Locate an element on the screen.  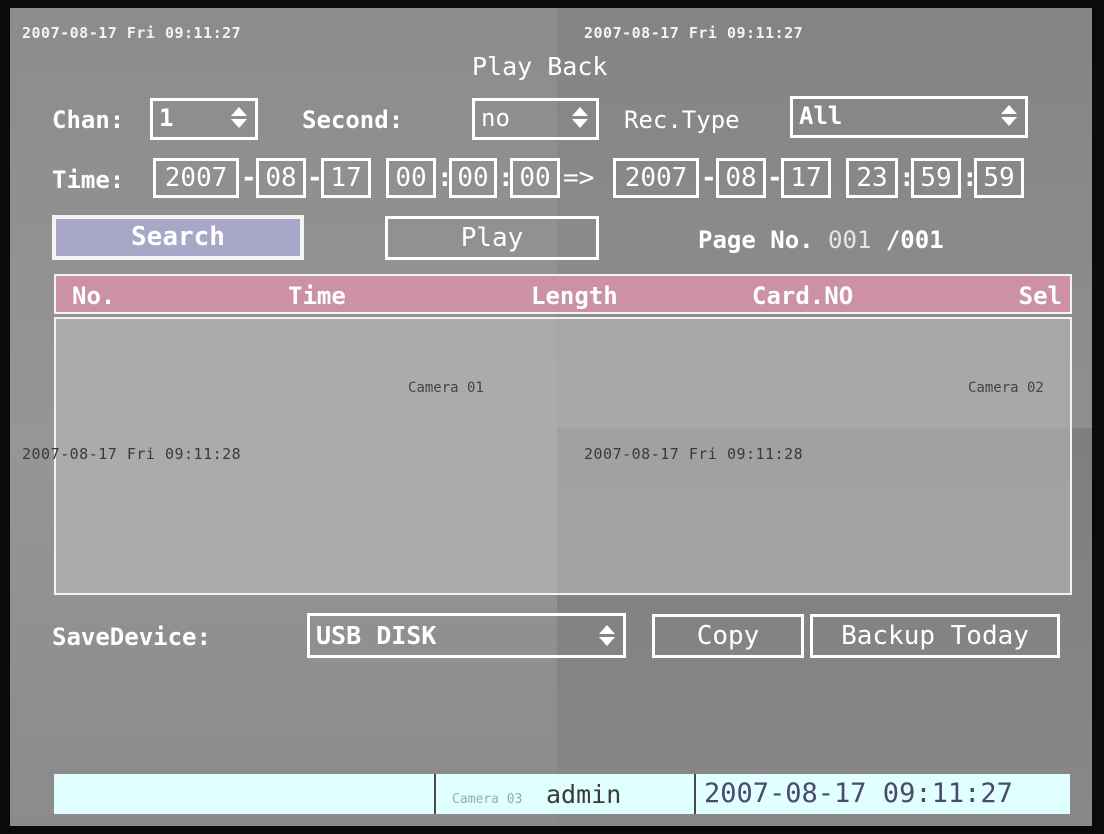
second-select-value: no is located at coordinates (495, 118).